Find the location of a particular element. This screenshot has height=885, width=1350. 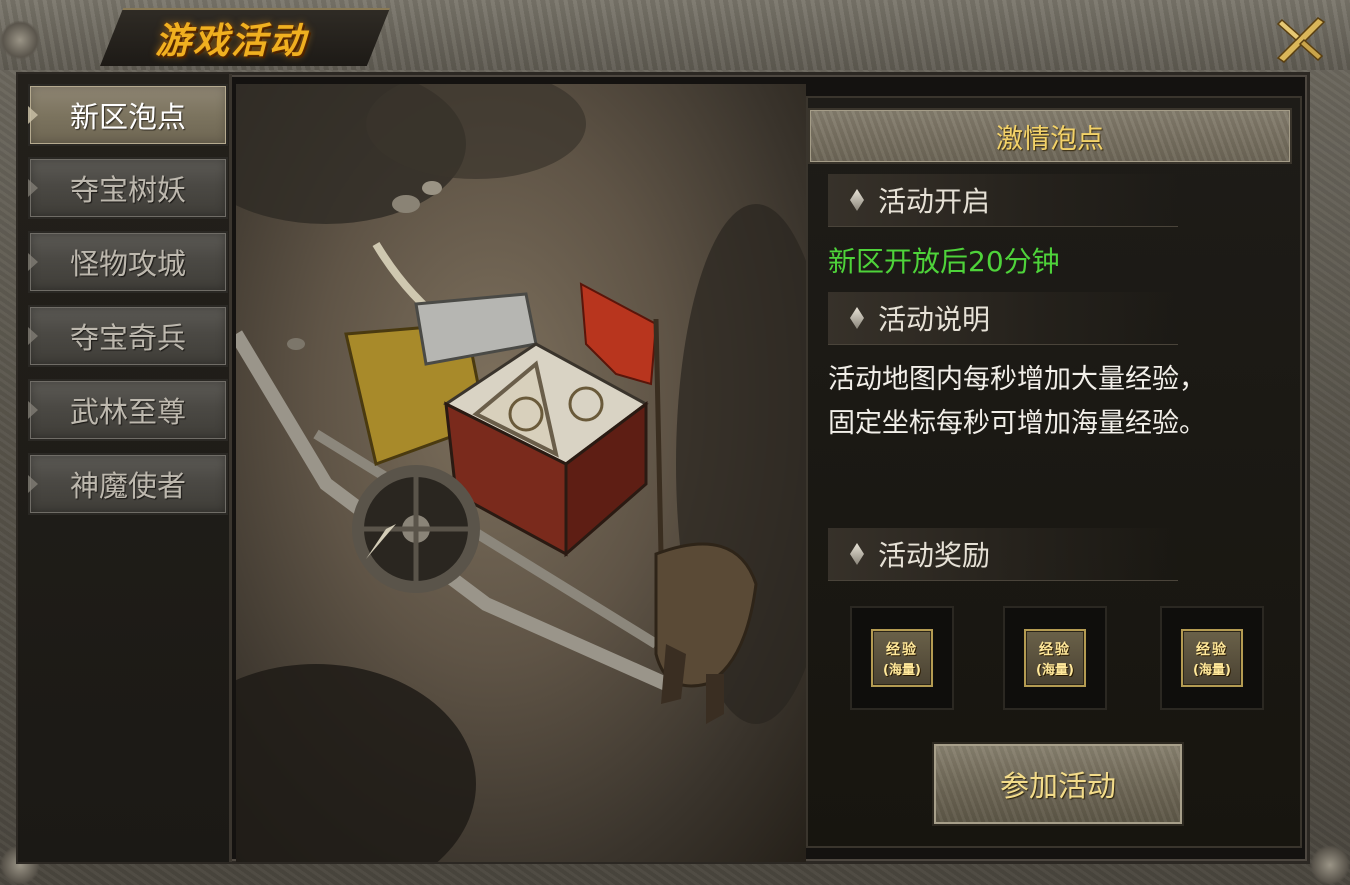

sidebar-item-label: 武林至尊 is located at coordinates (127, 412).